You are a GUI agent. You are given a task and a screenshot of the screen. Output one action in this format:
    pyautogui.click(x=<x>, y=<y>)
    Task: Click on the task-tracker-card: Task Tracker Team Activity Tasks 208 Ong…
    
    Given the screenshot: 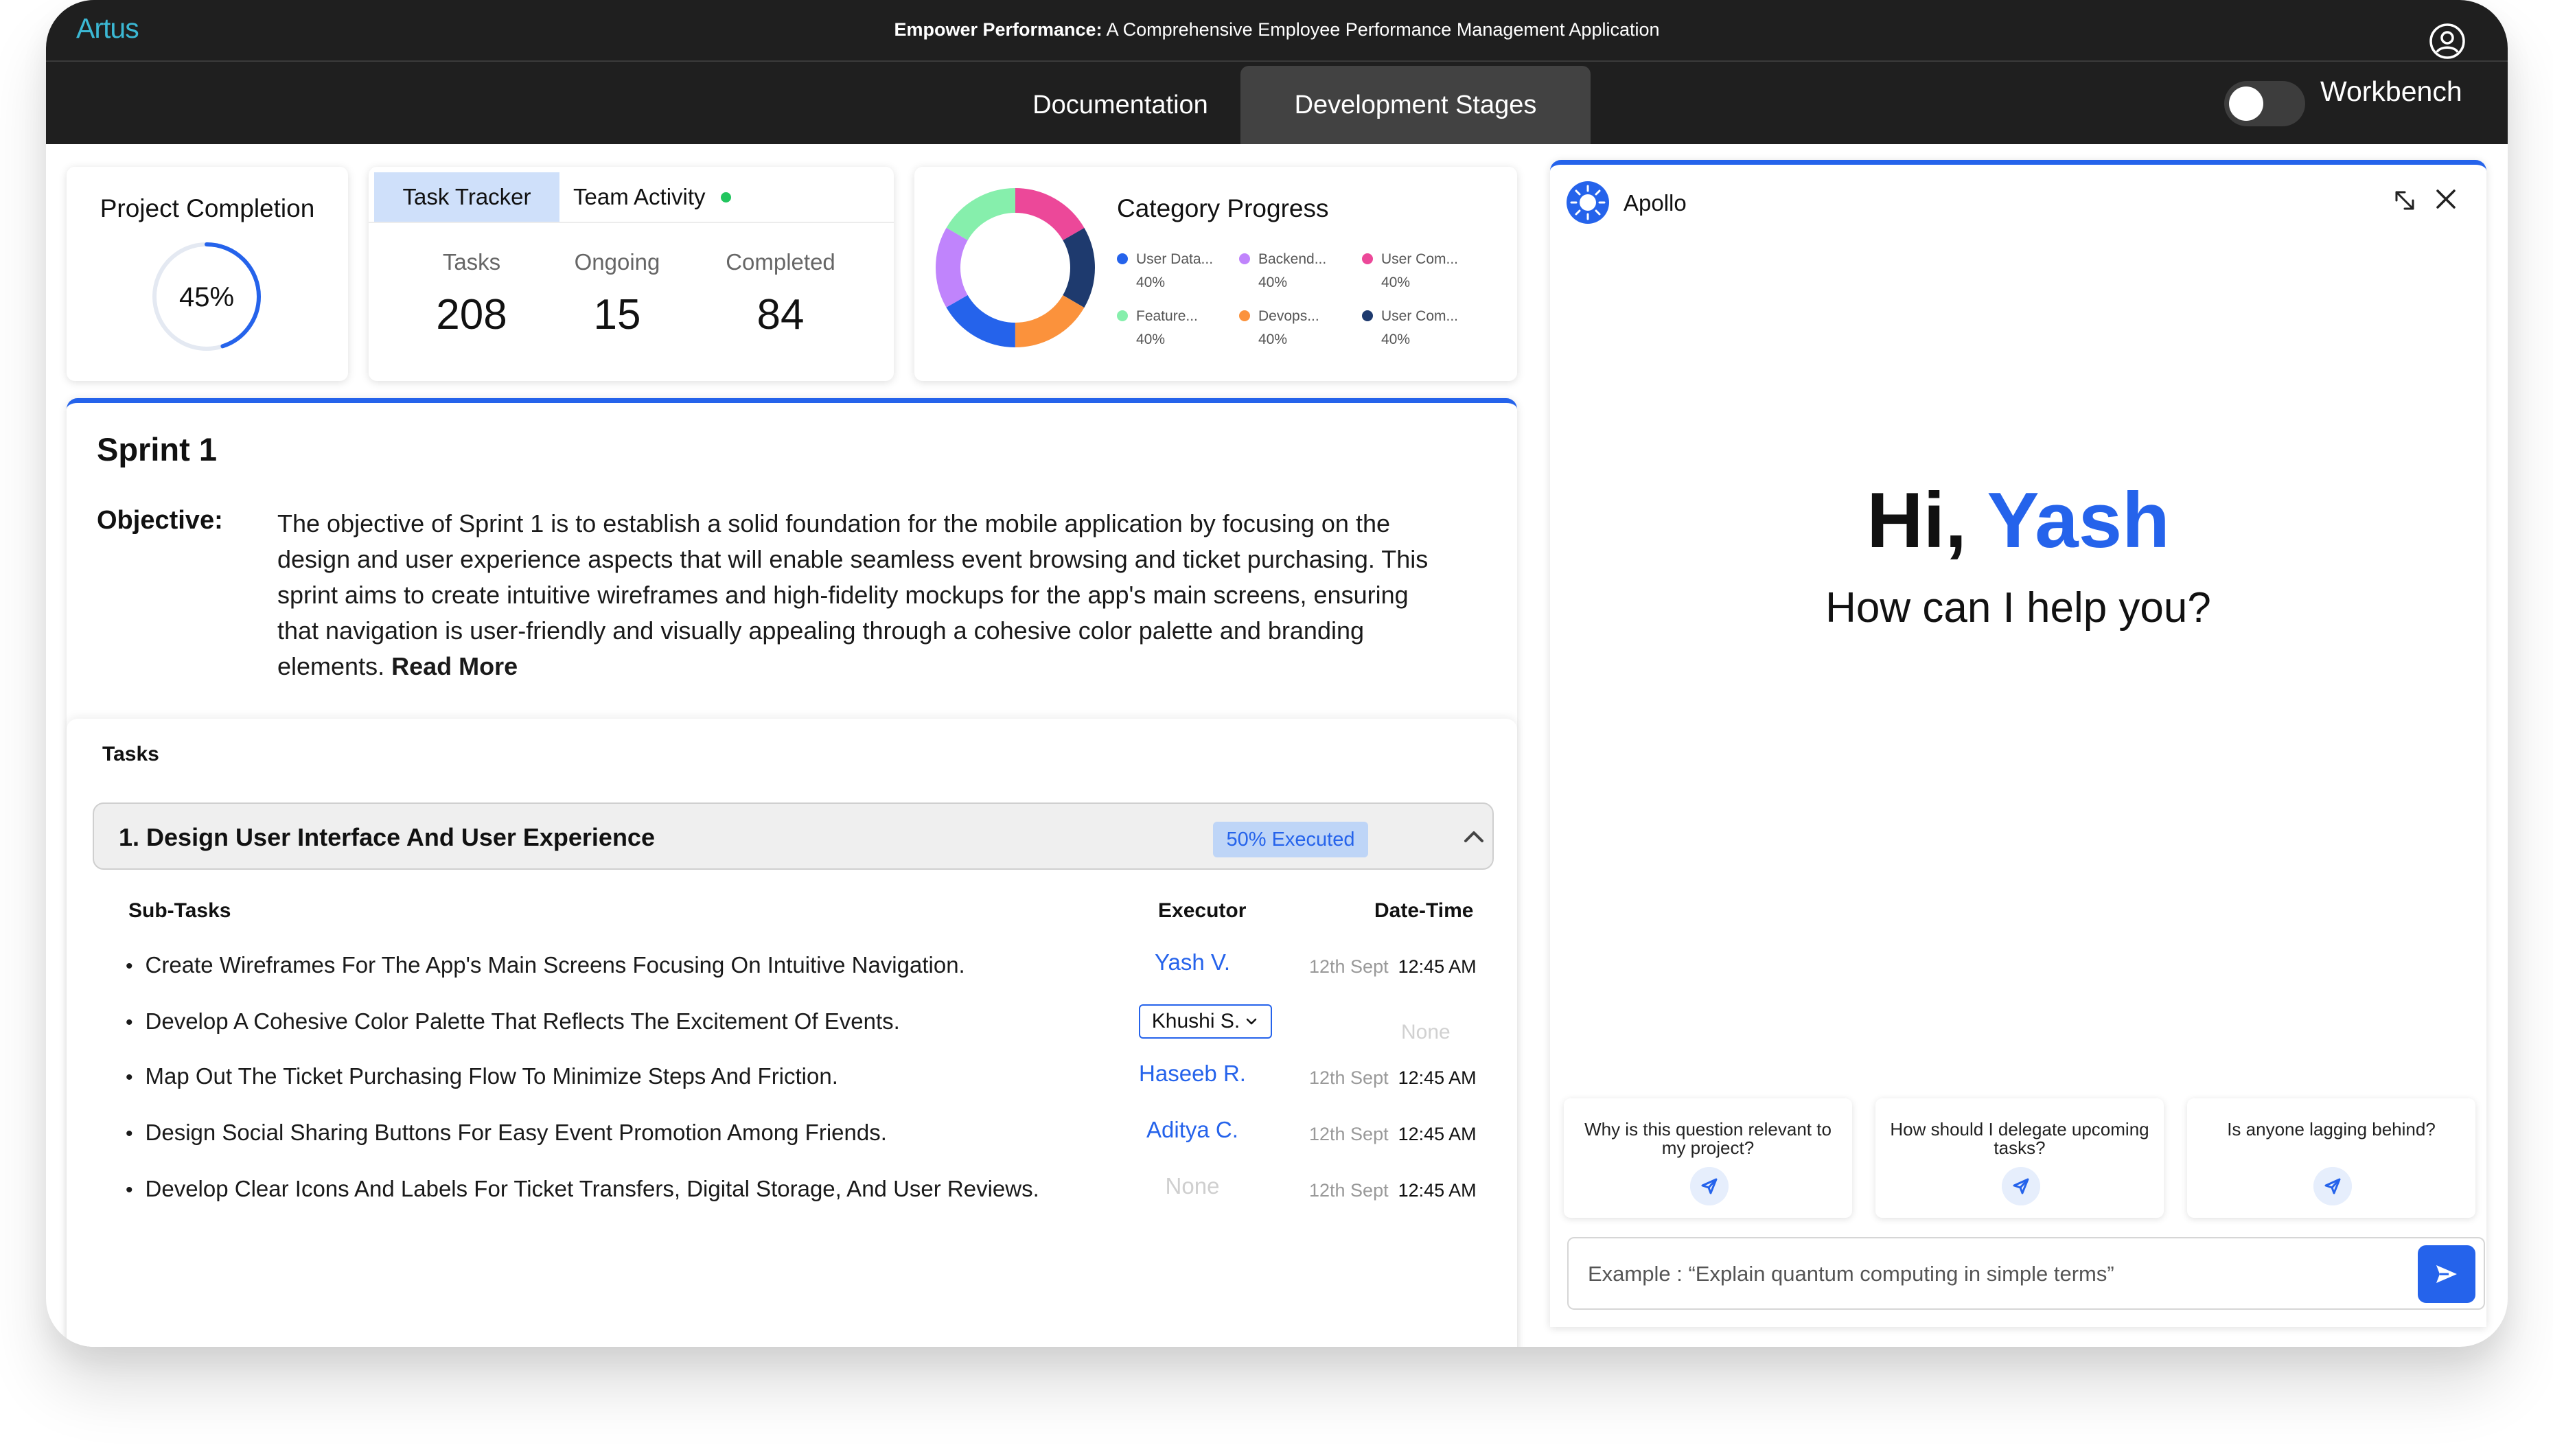 What is the action you would take?
    pyautogui.click(x=631, y=274)
    